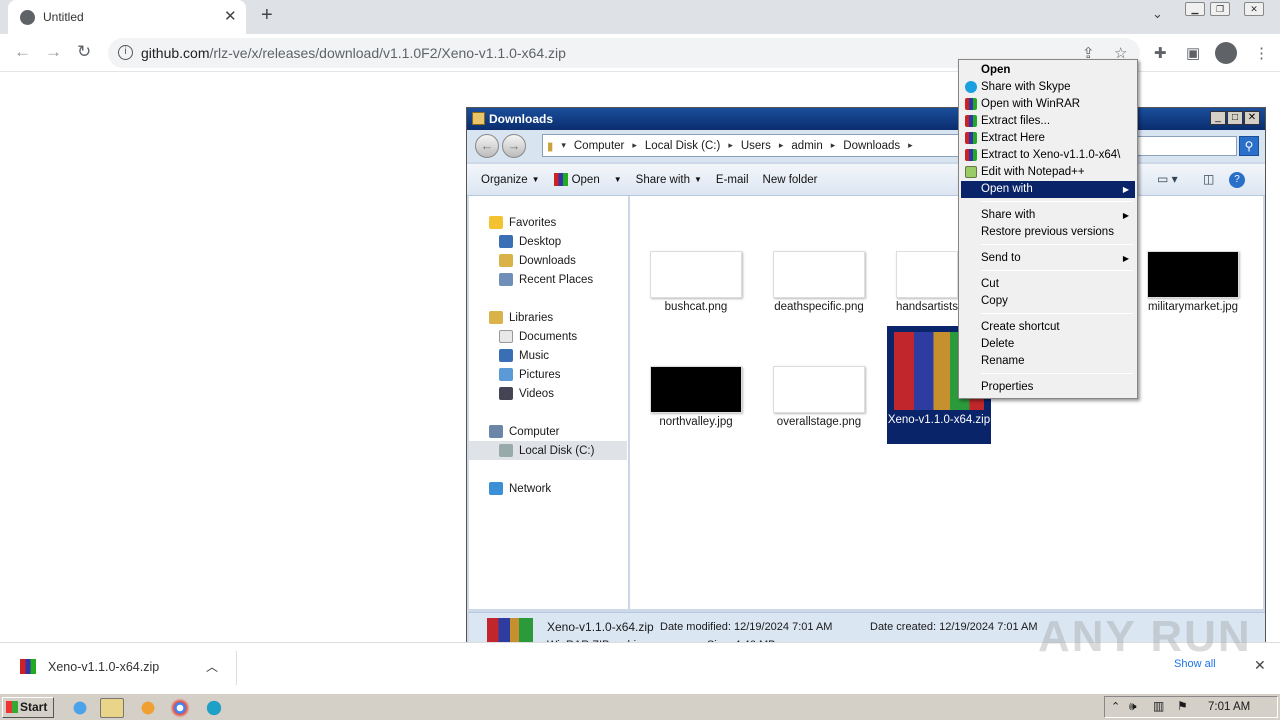 The height and width of the screenshot is (720, 1280). I want to click on share-with-button: Share with ▼, so click(669, 180).